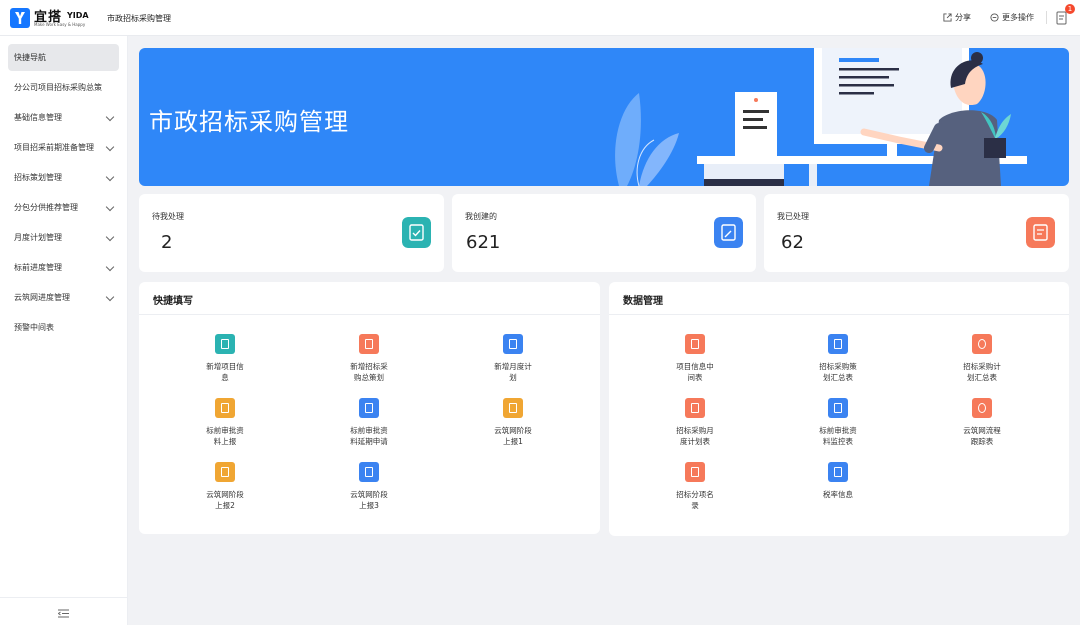 This screenshot has width=1080, height=625. Describe the element at coordinates (42, 297) in the screenshot. I see `sidebar-item-label: 云筑网进度管理` at that location.